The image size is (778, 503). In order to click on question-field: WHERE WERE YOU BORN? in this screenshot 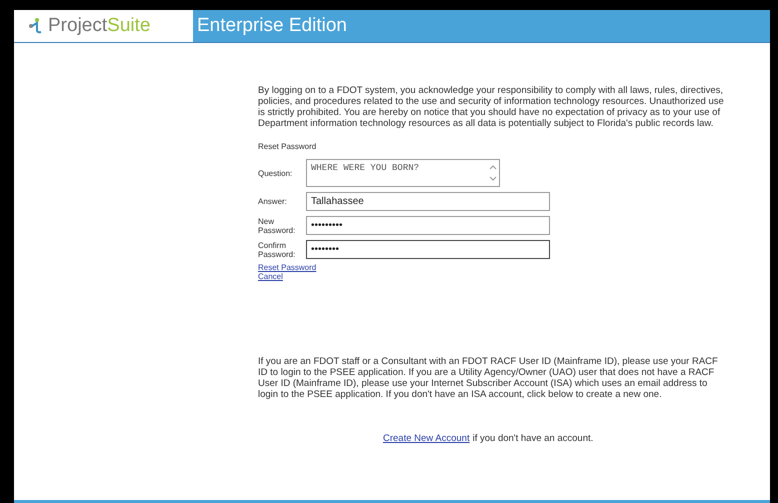, I will do `click(403, 173)`.